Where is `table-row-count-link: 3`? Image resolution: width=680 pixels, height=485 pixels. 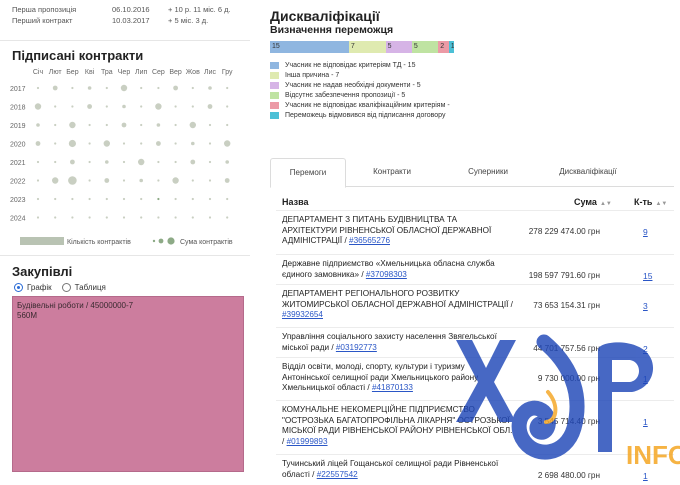
table-row-count-link: 3 is located at coordinates (645, 306).